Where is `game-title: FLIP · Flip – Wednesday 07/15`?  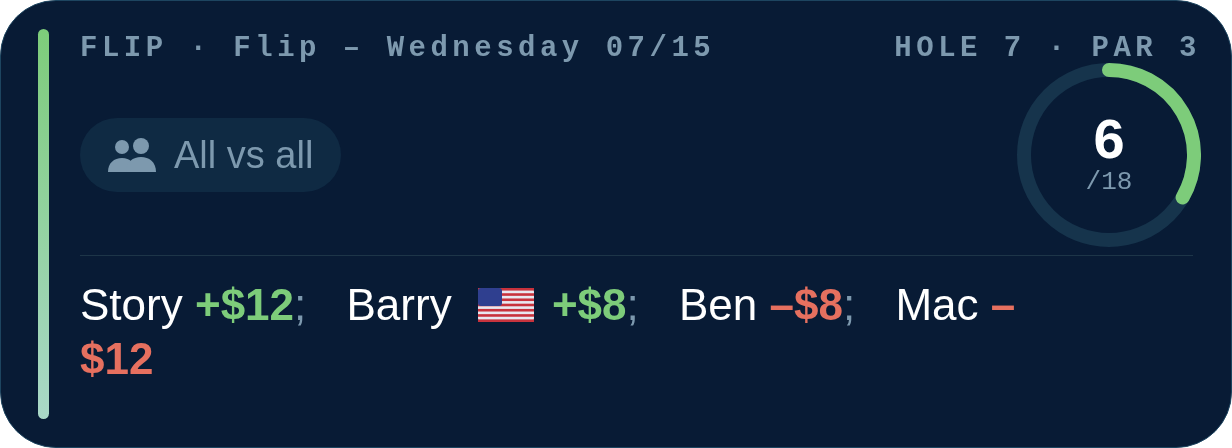 game-title: FLIP · Flip – Wednesday 07/15 is located at coordinates (398, 49).